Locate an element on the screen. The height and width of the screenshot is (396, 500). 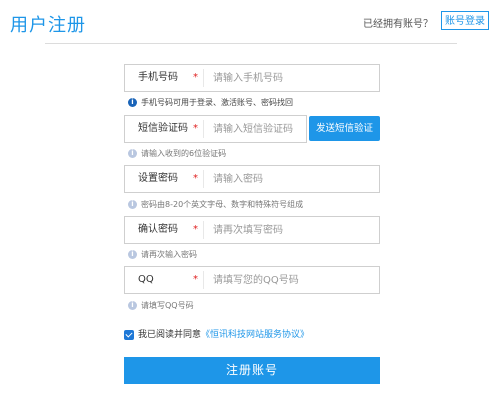
confirm-password-field-row: 确认密码 * is located at coordinates (252, 230).